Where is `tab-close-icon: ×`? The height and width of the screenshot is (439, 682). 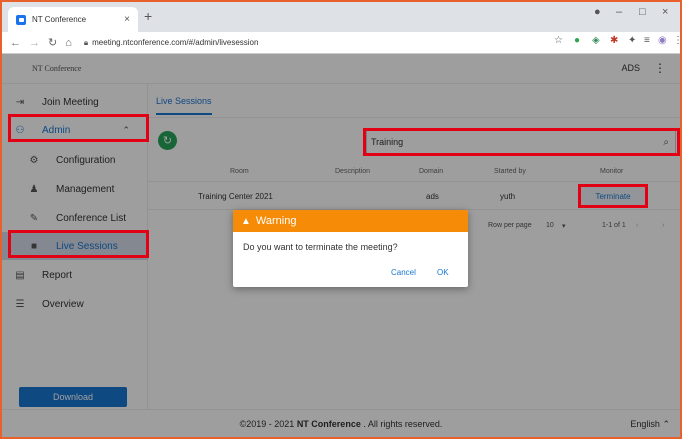
tab-close-icon: × is located at coordinates (127, 19).